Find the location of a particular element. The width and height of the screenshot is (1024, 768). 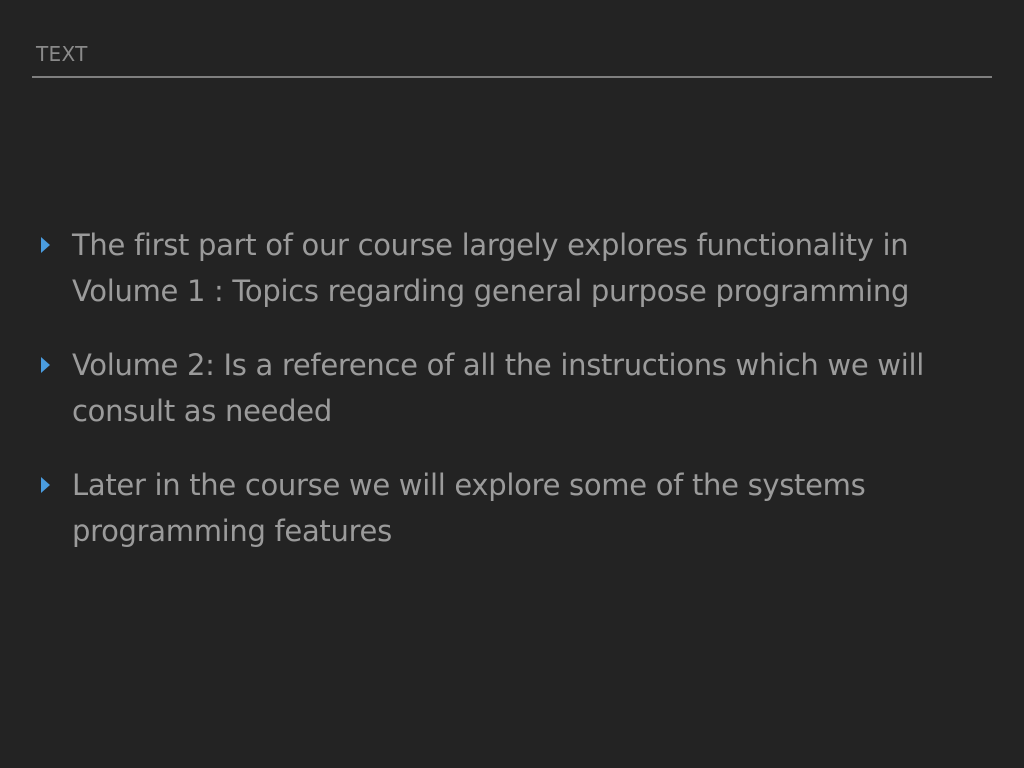

slide-header-label: TEXT is located at coordinates (62, 54).